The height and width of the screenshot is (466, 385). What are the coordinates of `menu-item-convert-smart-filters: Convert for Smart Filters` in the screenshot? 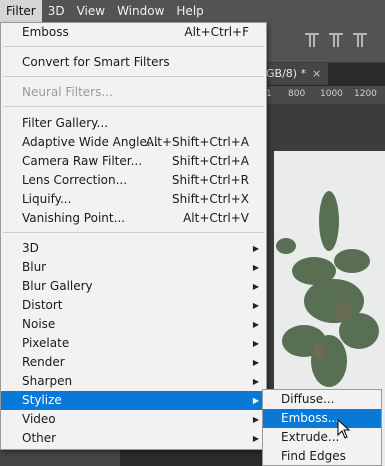 It's located at (133, 62).